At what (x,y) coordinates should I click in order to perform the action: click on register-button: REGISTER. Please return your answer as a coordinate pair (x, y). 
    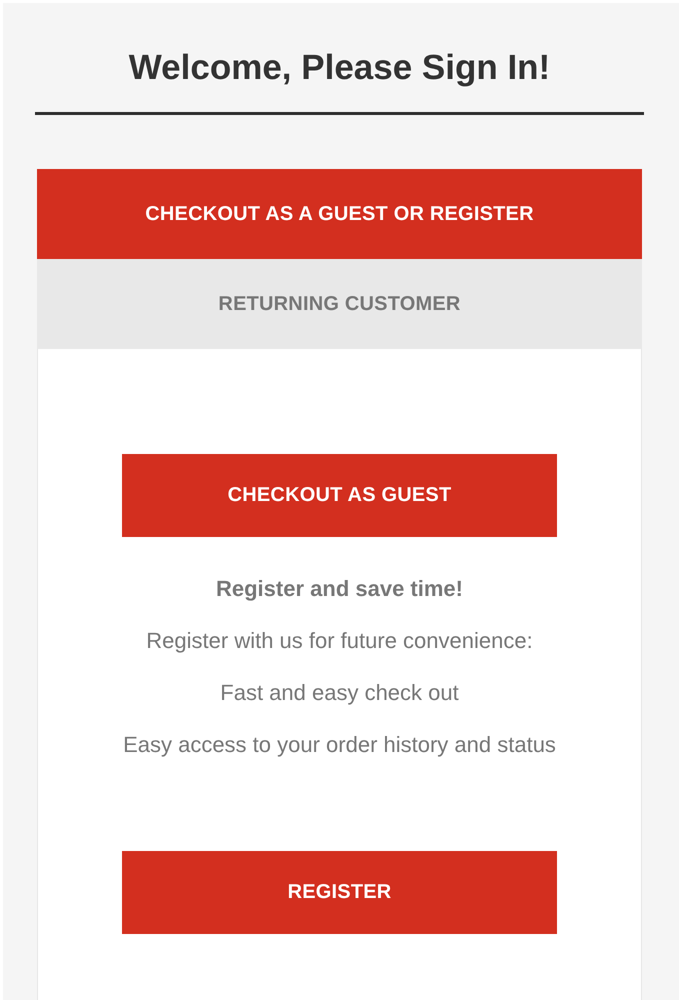
    Looking at the image, I should click on (339, 892).